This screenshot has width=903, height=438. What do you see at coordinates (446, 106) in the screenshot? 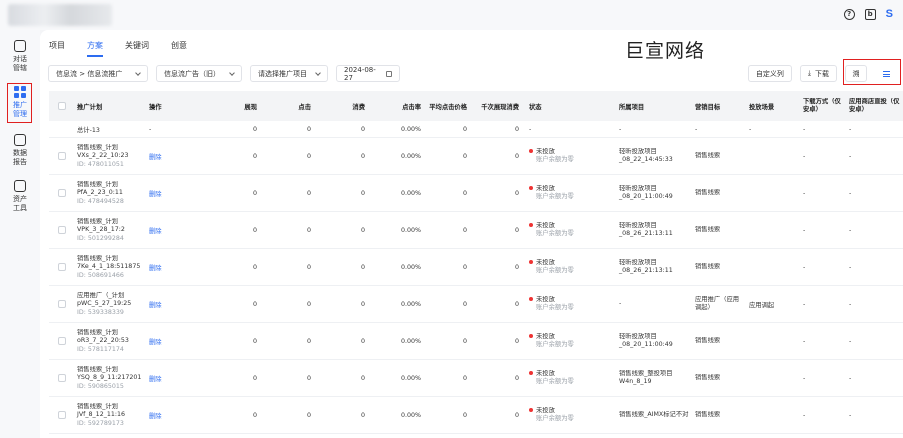
I see `col-header: 平均点击价格` at bounding box center [446, 106].